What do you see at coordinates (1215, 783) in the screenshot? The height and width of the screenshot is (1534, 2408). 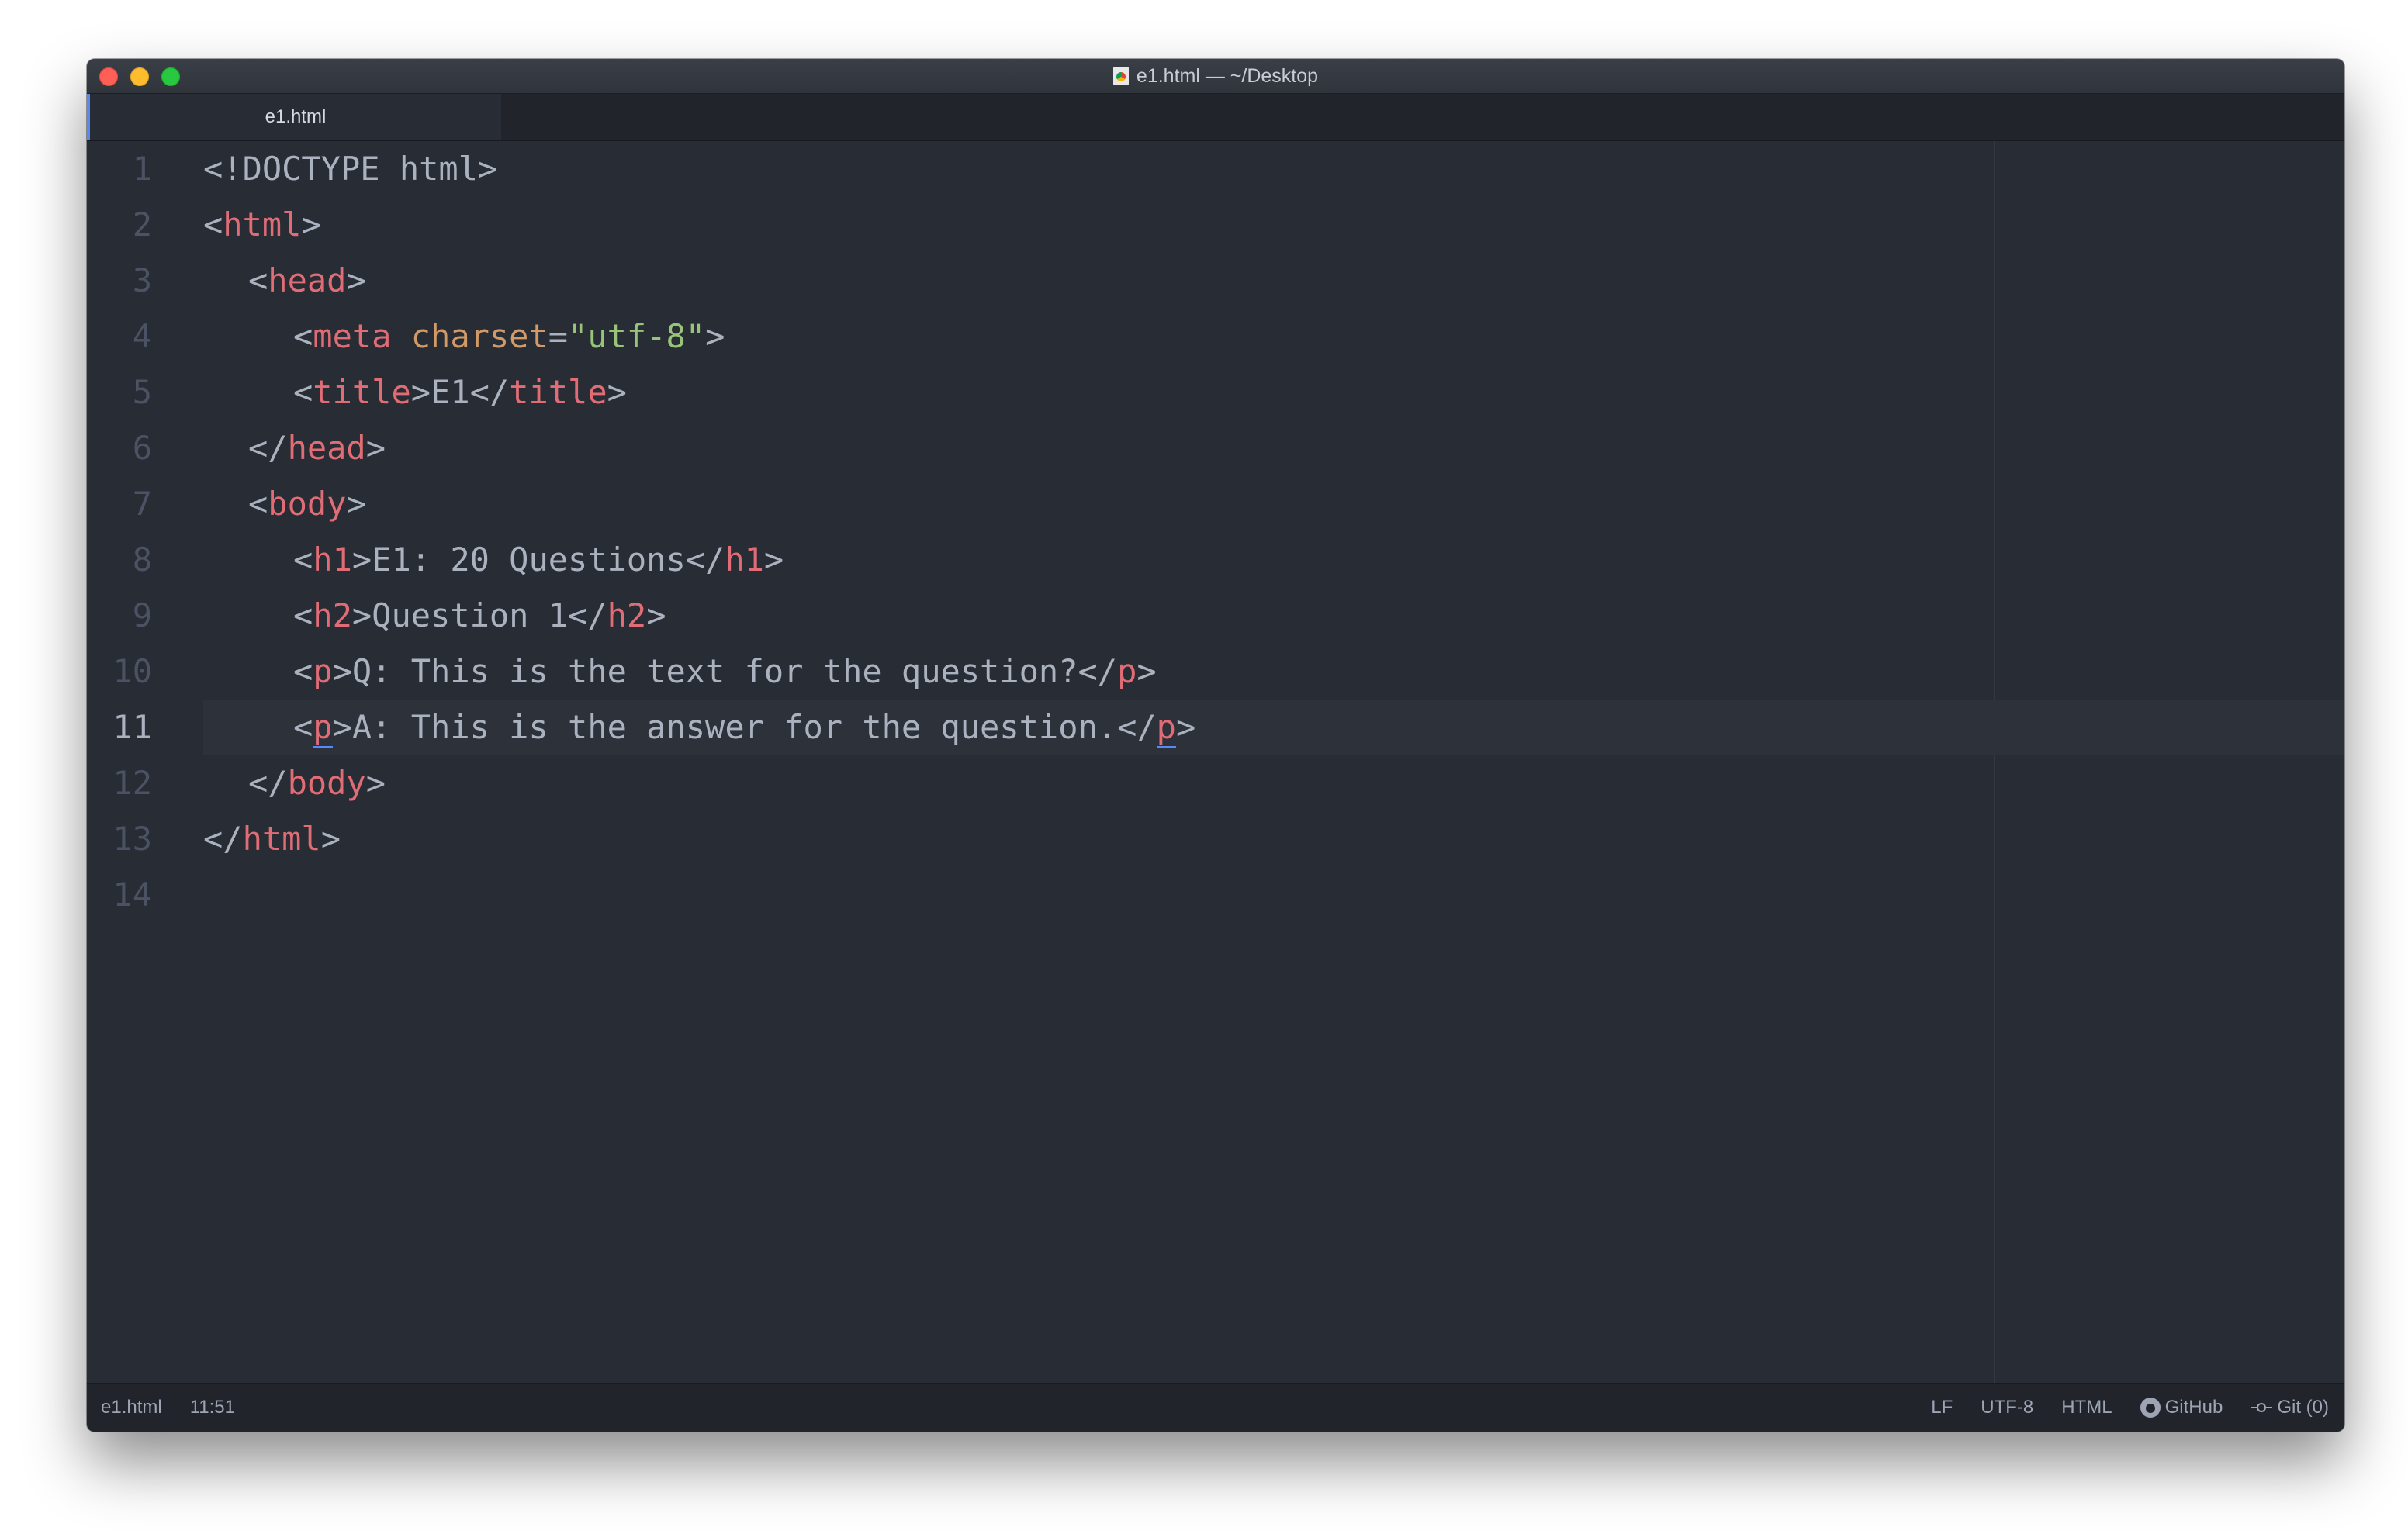 I see `code-line: 12 </body>` at bounding box center [1215, 783].